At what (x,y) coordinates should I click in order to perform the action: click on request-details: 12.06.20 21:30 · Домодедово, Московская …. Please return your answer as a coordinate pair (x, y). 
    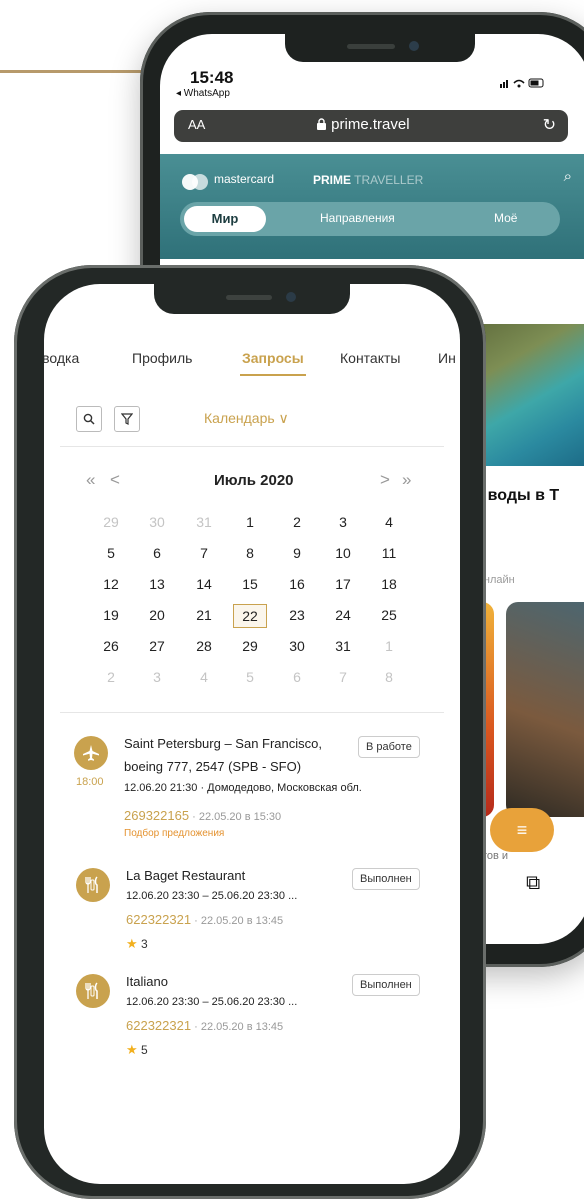
    Looking at the image, I should click on (243, 788).